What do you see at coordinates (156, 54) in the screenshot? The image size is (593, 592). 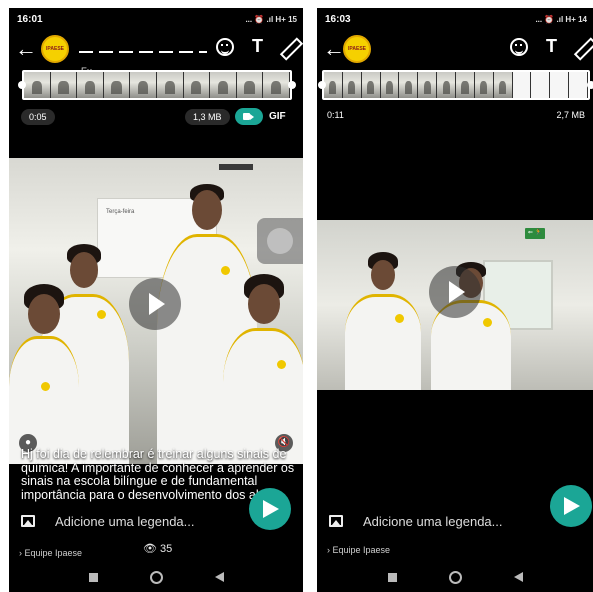 I see `editor-toolbar: ← IPAESE Eu T` at bounding box center [156, 54].